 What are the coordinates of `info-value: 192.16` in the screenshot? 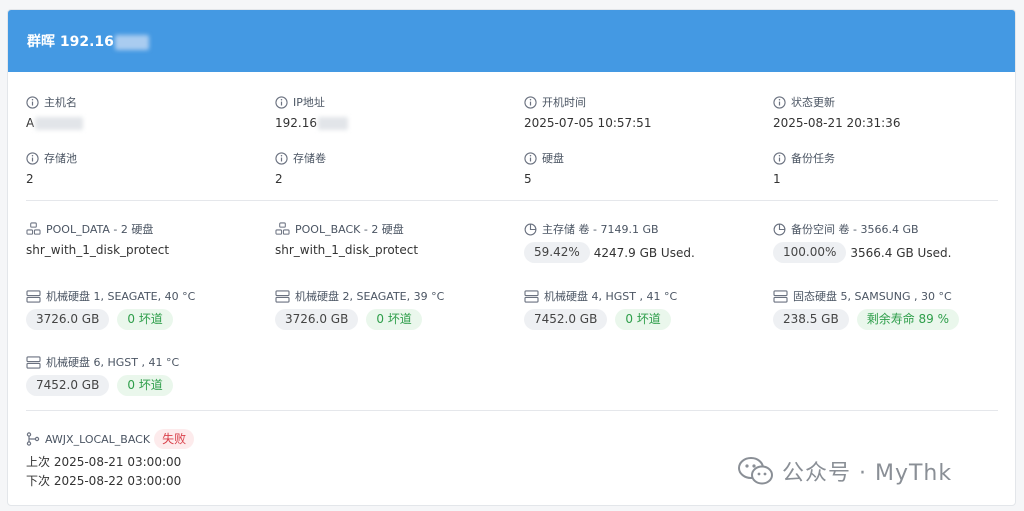 It's located at (296, 123).